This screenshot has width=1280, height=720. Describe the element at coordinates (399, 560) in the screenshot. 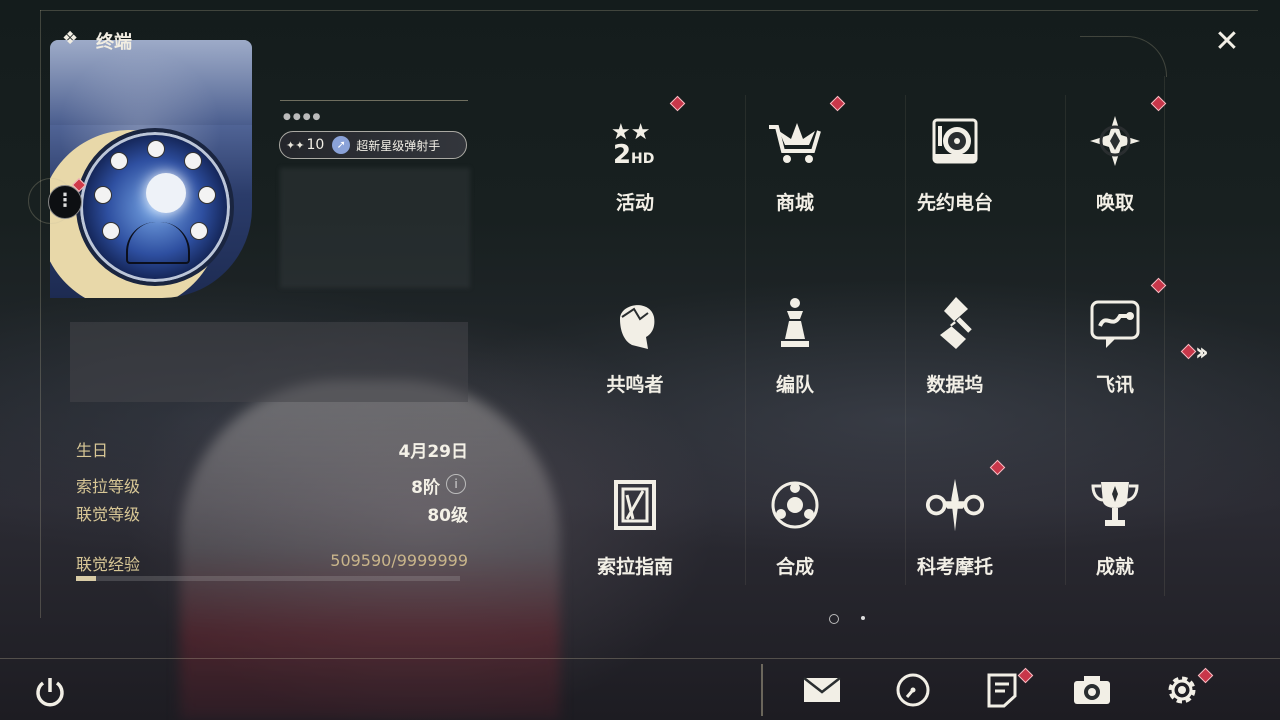

I see `union-exp-value: 509590/9999999` at that location.